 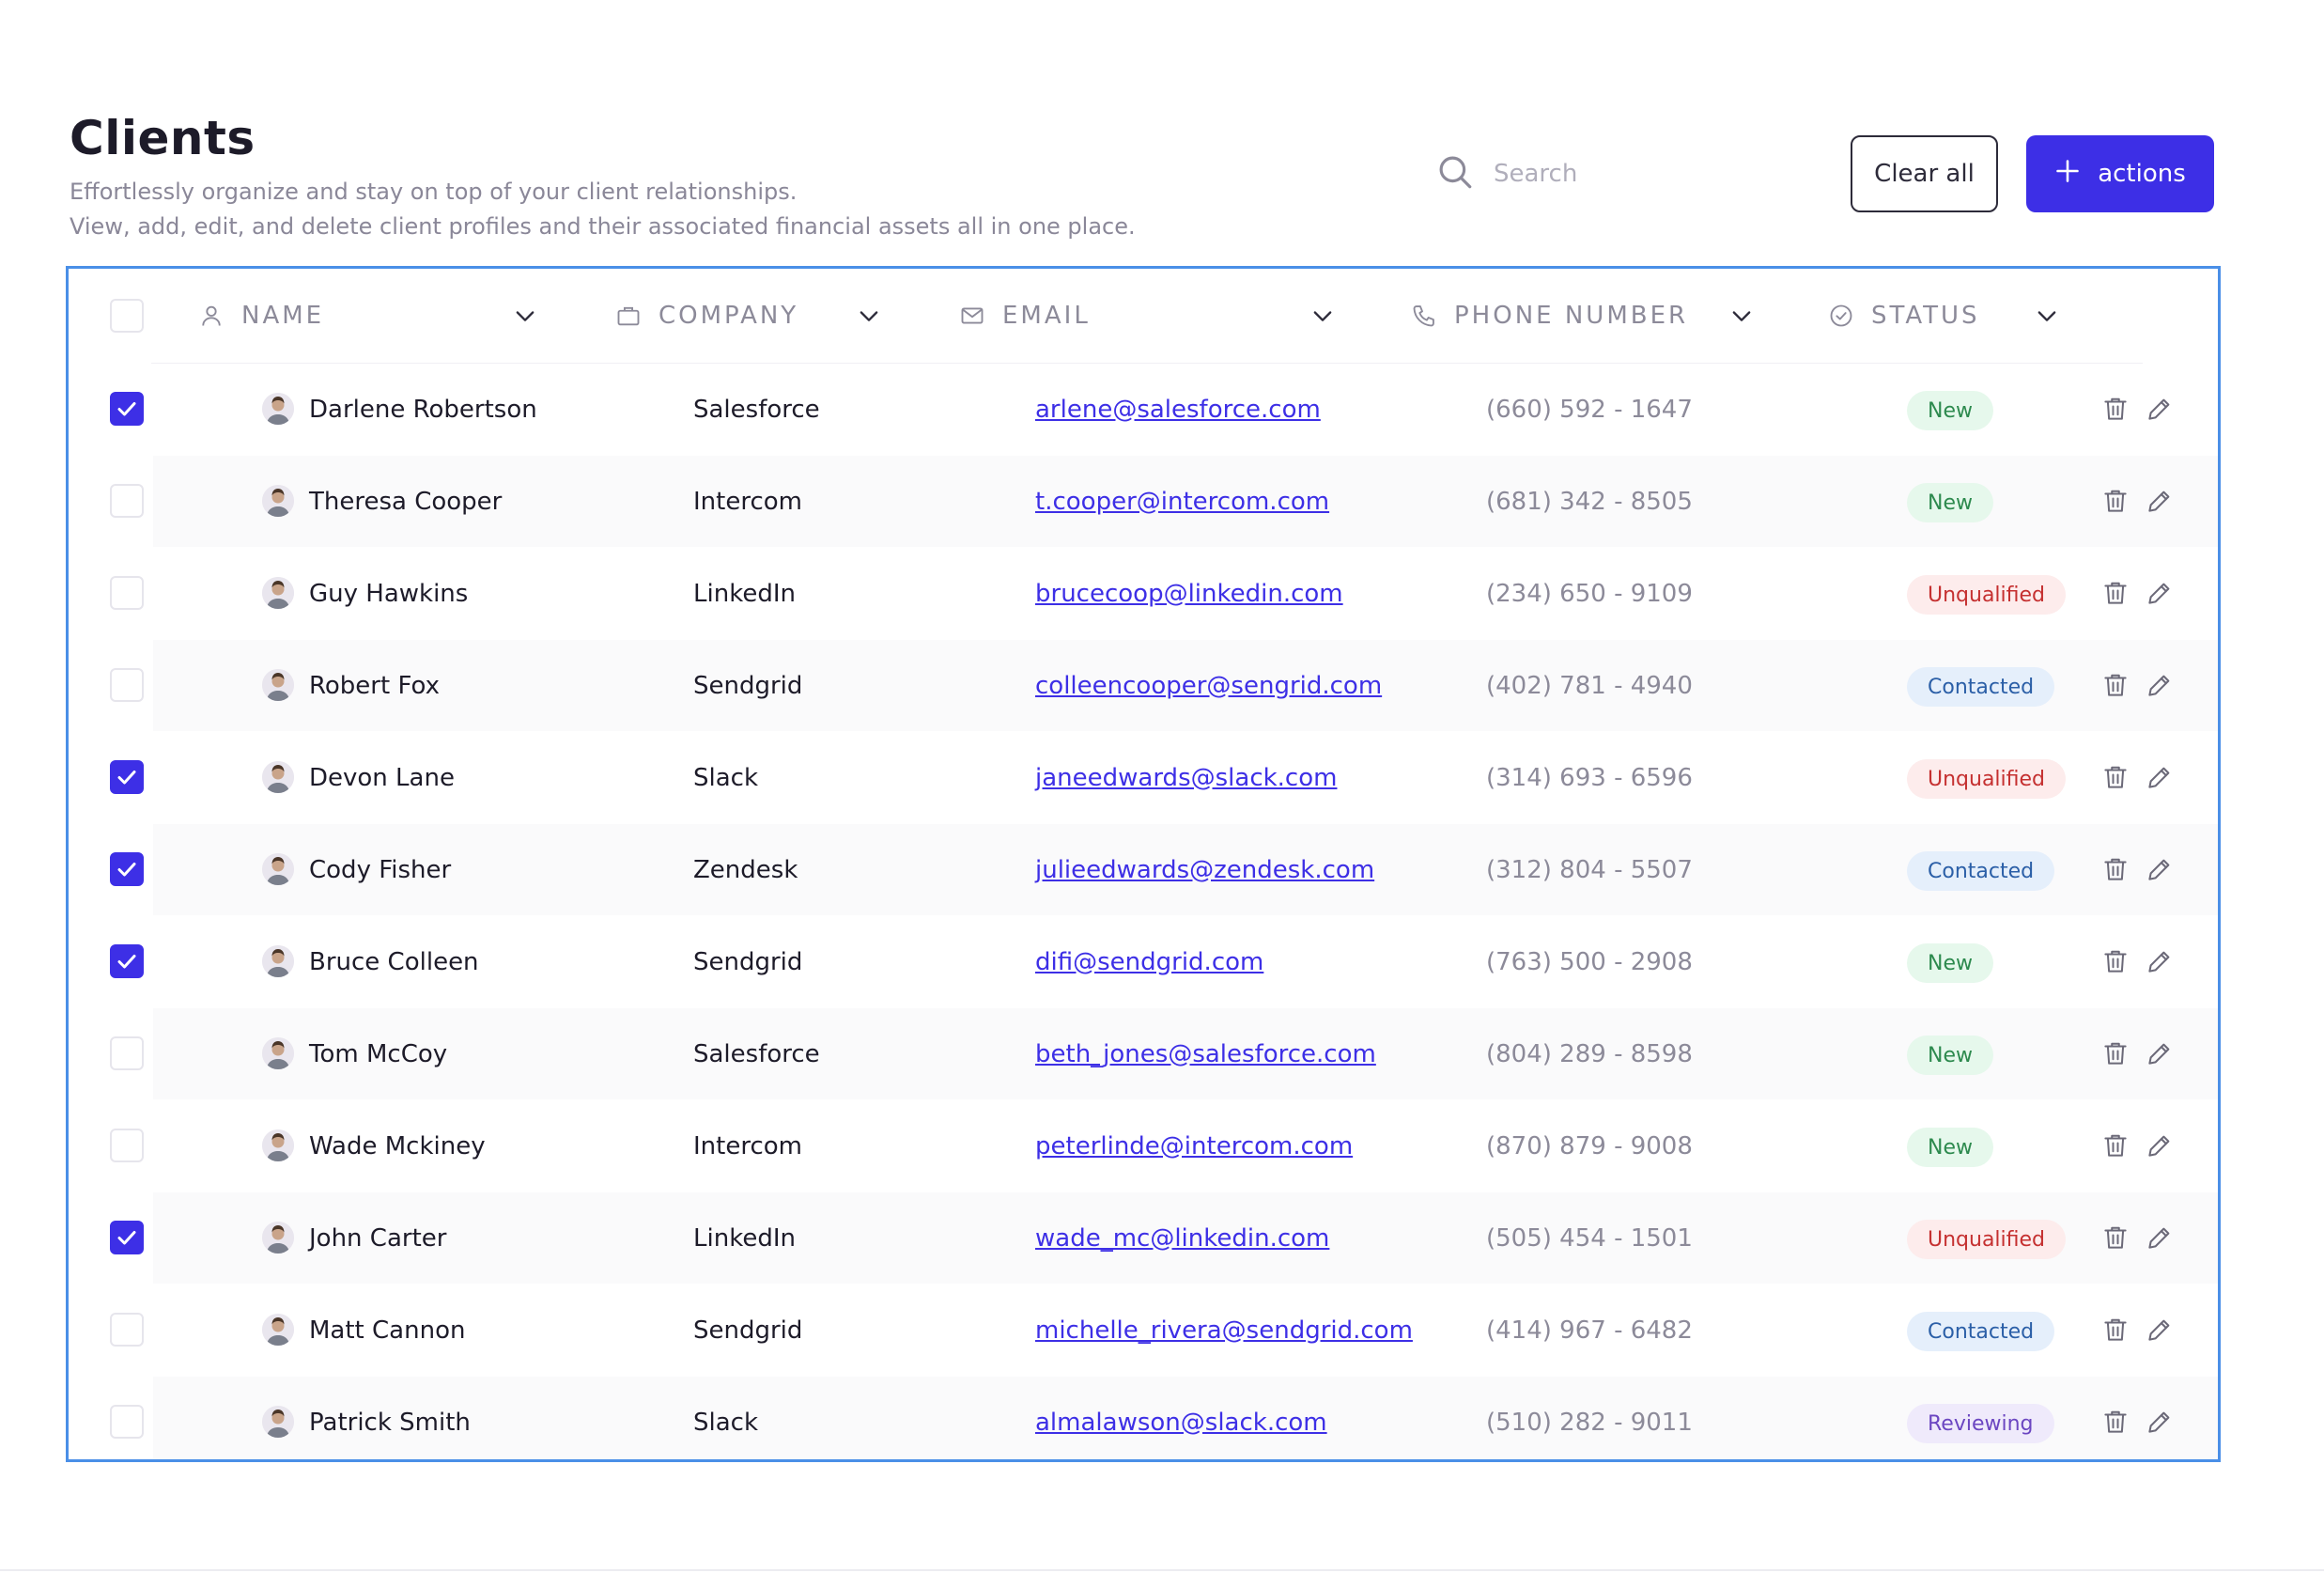 I want to click on status-badge: New, so click(x=1950, y=410).